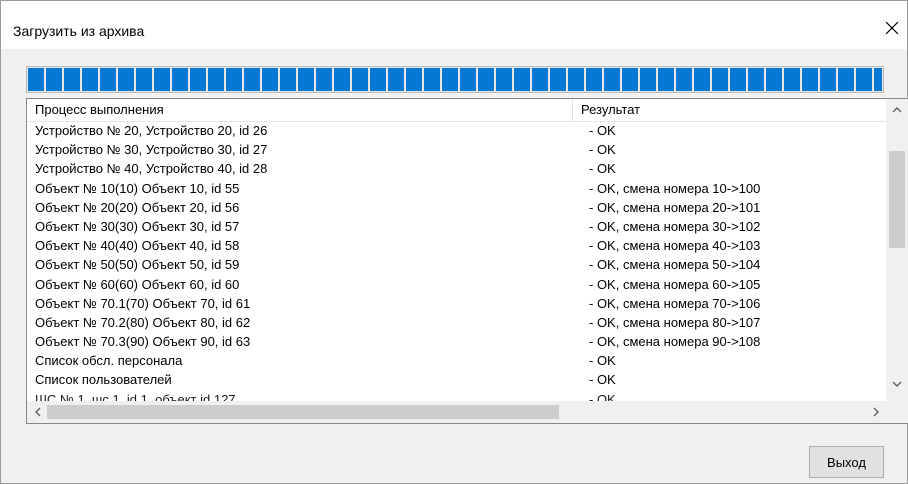  Describe the element at coordinates (79, 31) in the screenshot. I see `window-title: Загрузить из архива` at that location.